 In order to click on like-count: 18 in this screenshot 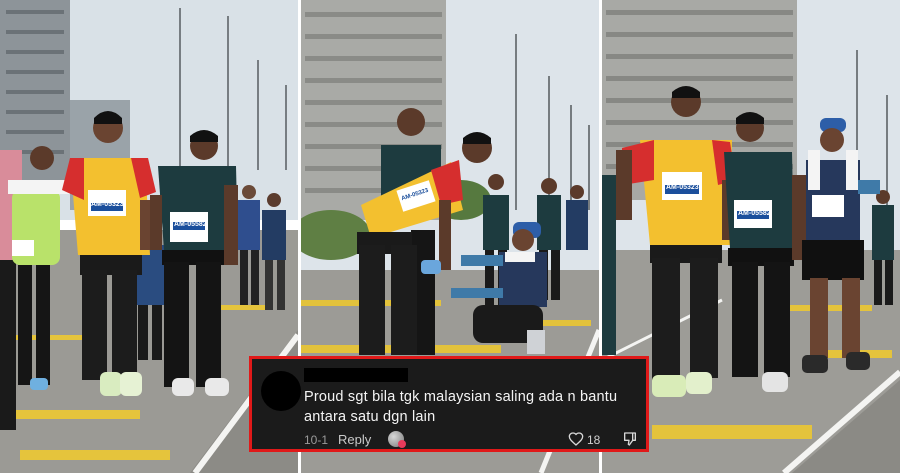, I will do `click(594, 440)`.